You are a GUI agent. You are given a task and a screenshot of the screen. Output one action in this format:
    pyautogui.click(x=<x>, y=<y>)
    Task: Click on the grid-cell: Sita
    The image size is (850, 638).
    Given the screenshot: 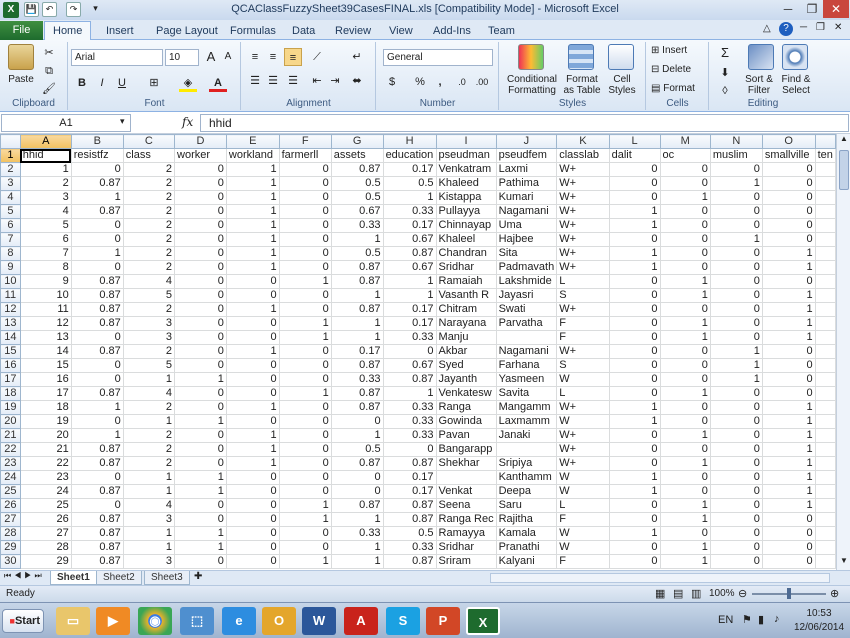 What is the action you would take?
    pyautogui.click(x=526, y=253)
    